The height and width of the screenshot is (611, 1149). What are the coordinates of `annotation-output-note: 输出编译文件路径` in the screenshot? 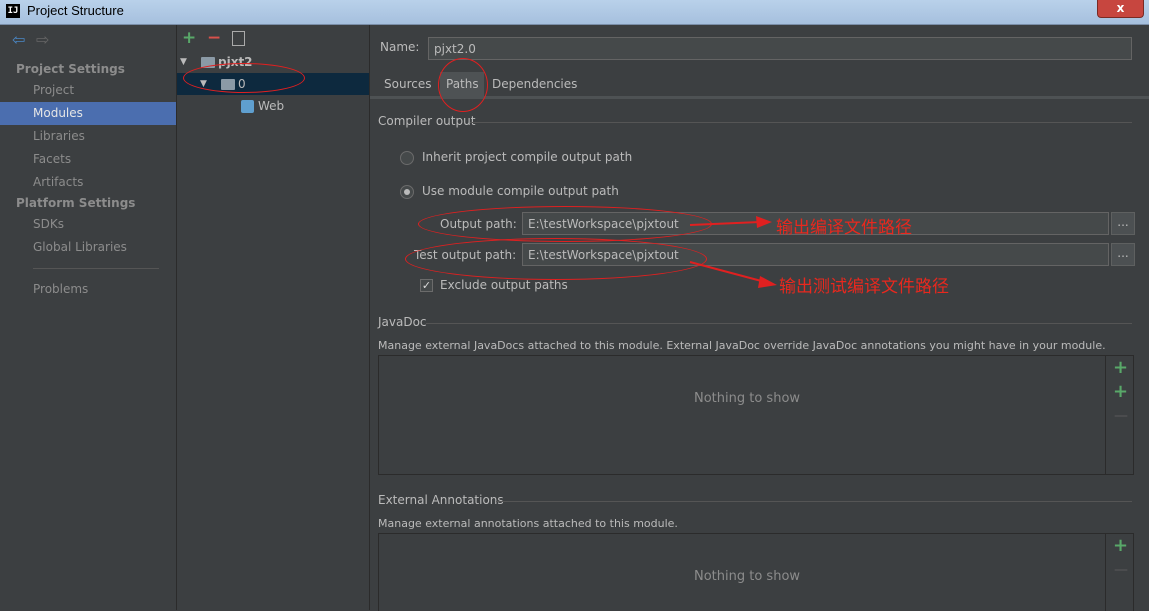 It's located at (844, 228).